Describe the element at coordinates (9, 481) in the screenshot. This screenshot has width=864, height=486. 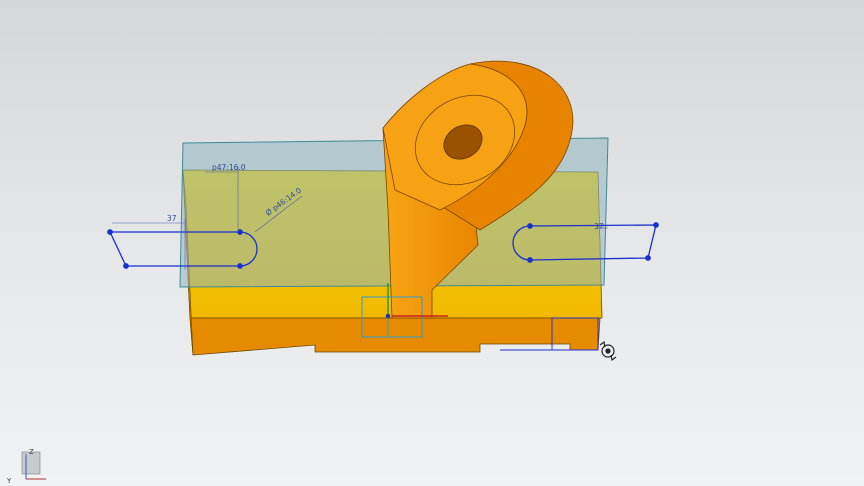
I see `triad-y-label: Y` at that location.